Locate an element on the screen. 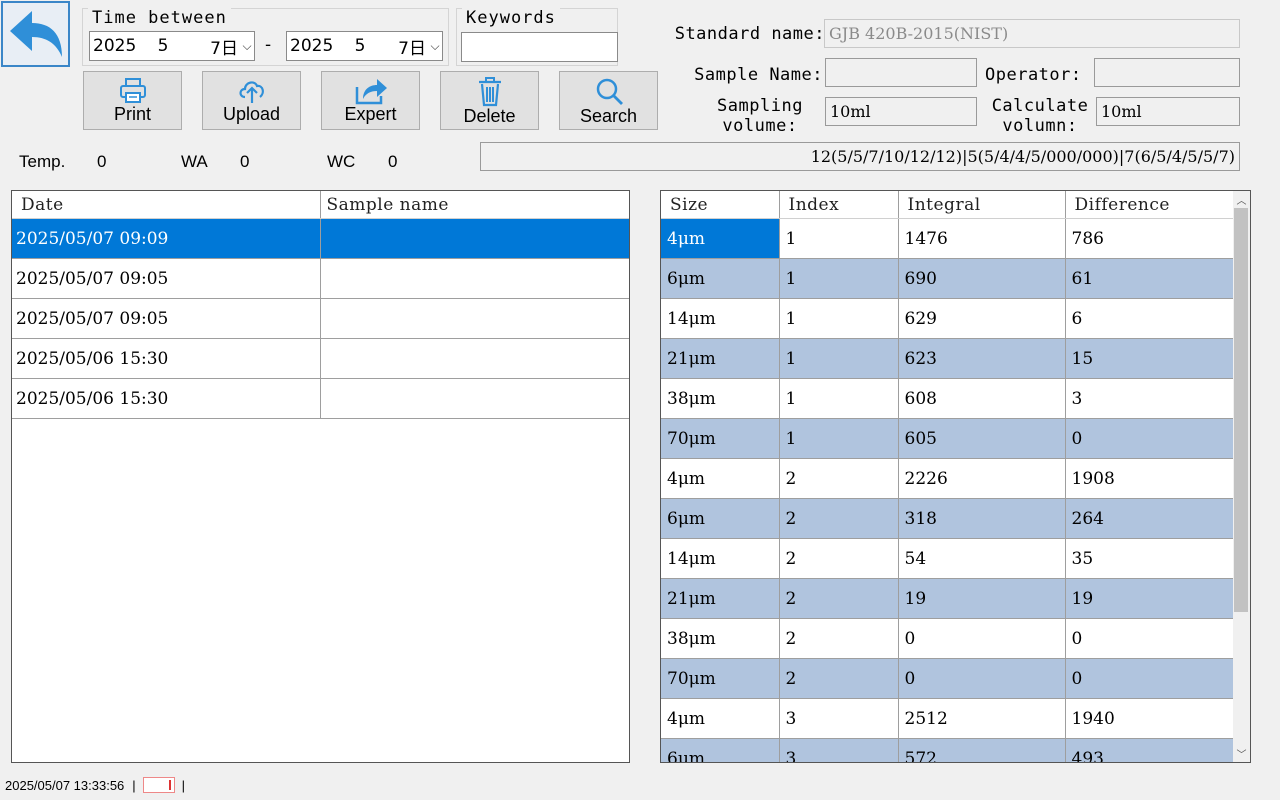 The image size is (1280, 800). standard-name-field: GJB 420B-2015(NIST) is located at coordinates (1032, 33).